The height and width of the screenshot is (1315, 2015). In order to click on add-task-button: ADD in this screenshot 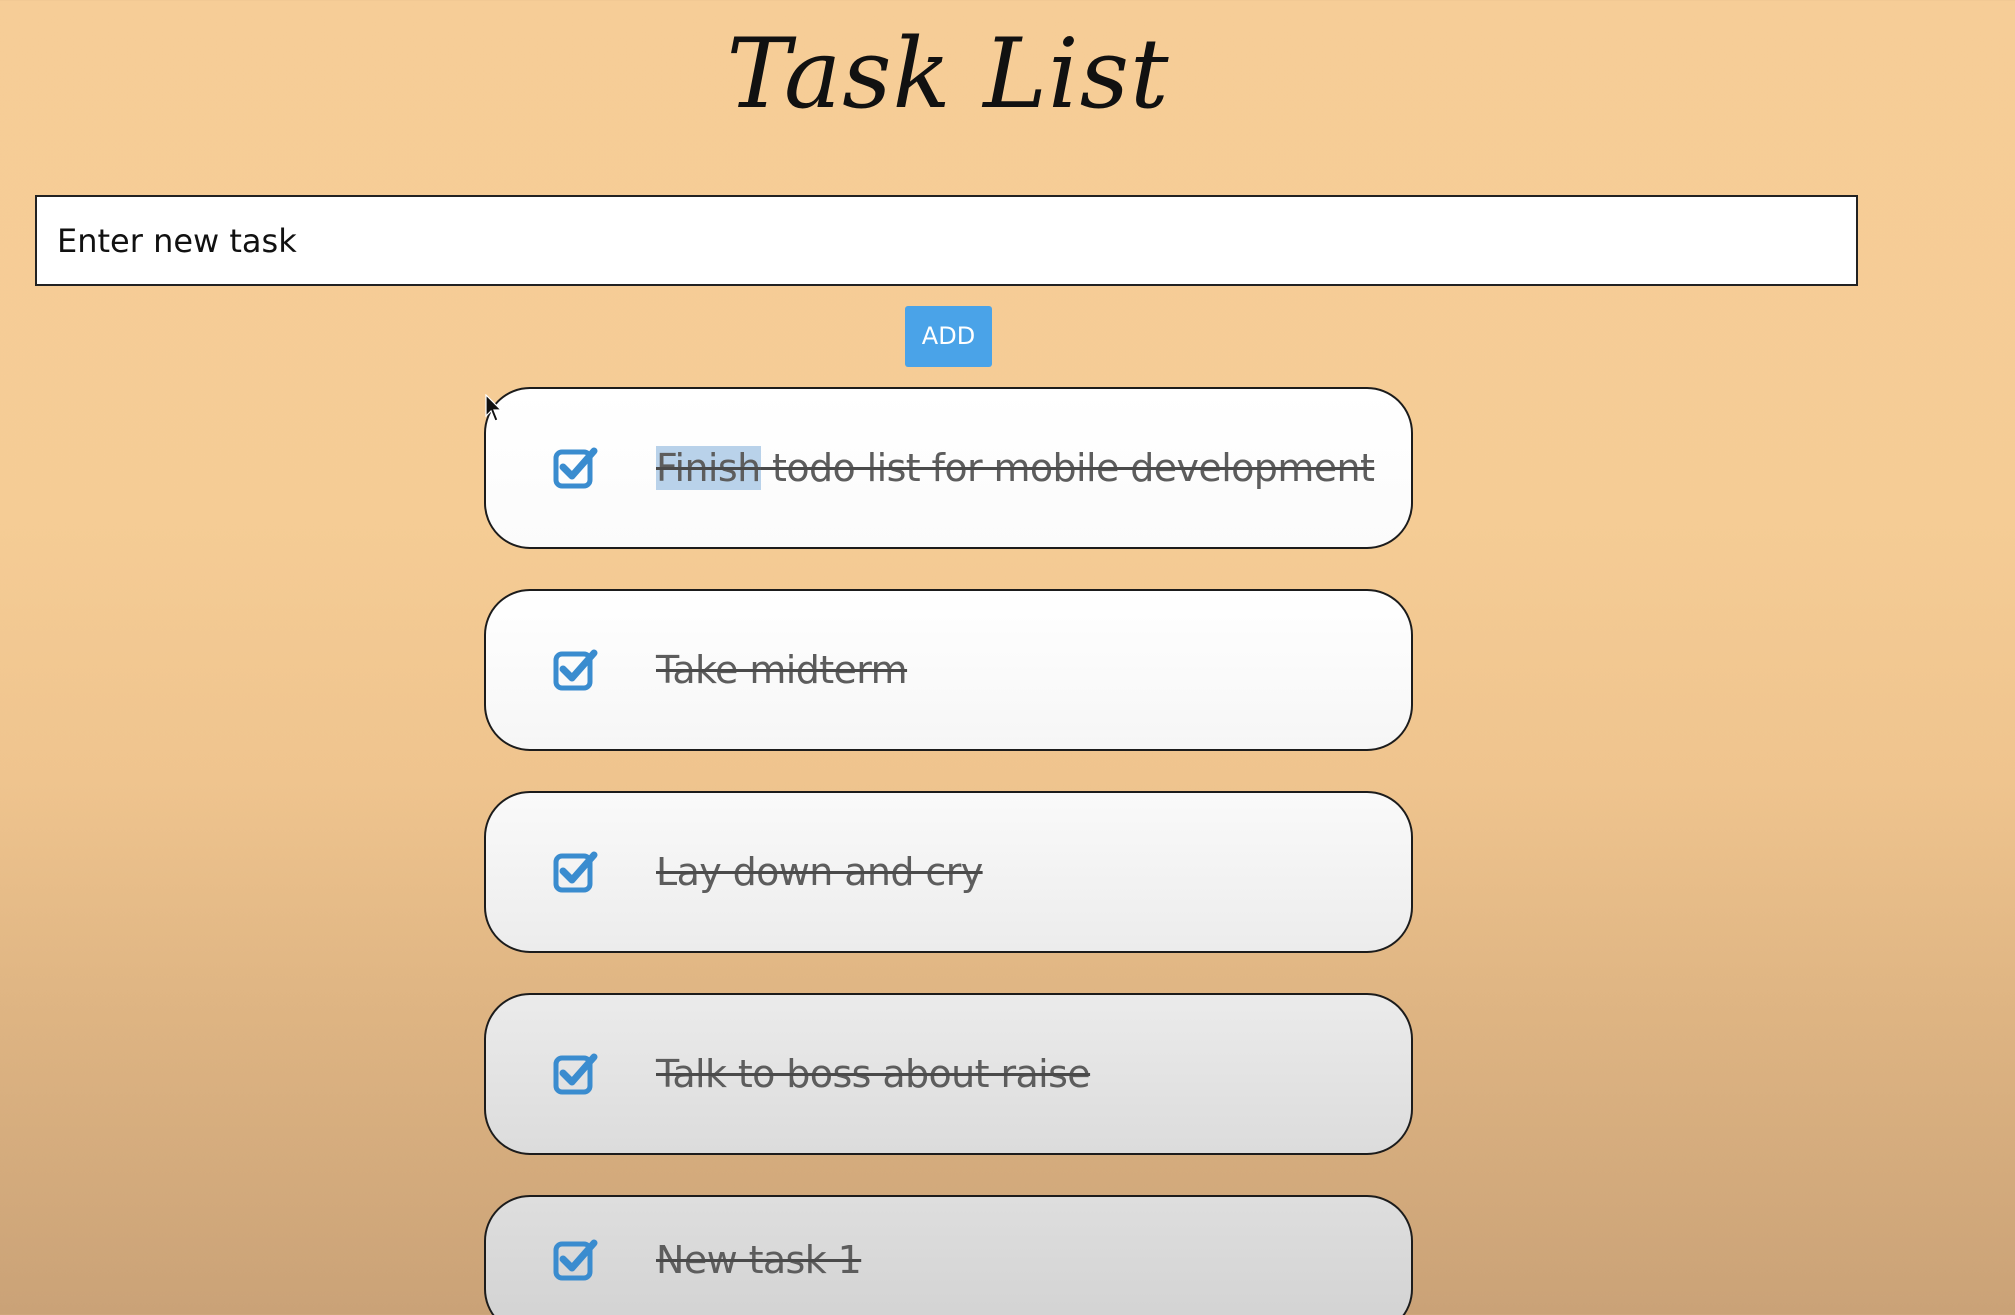, I will do `click(948, 336)`.